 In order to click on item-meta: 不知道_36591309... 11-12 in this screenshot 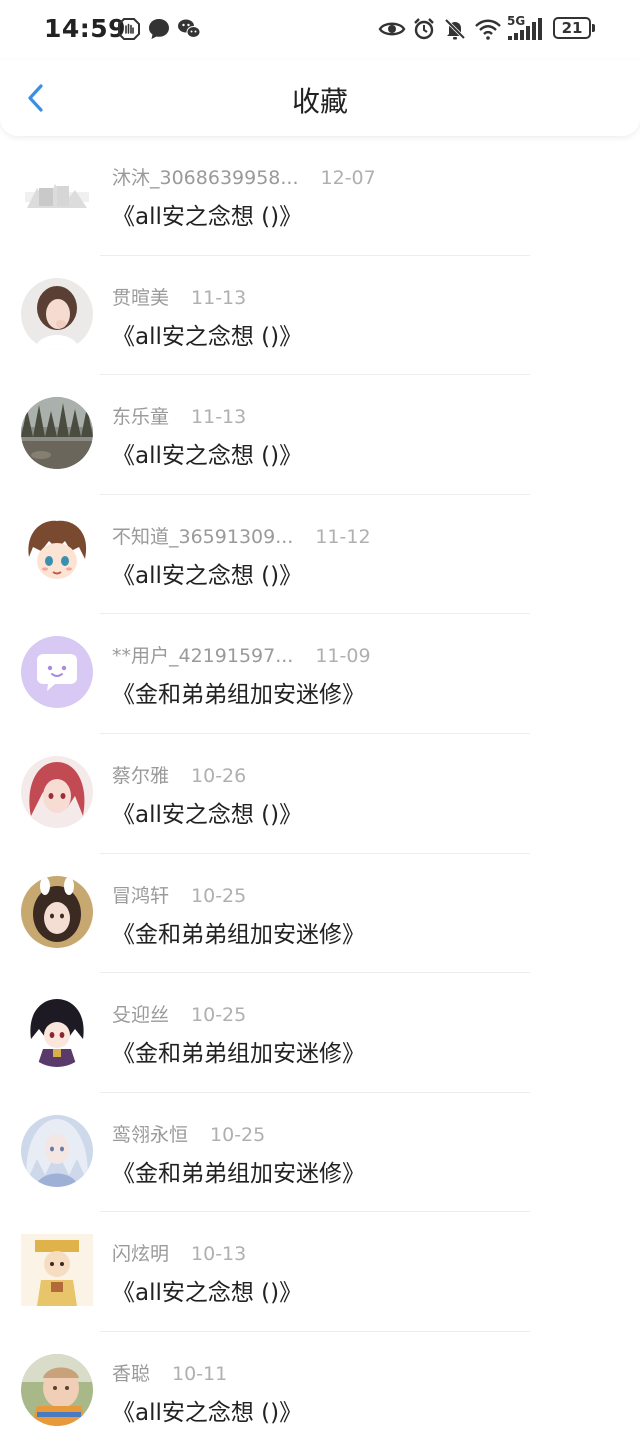, I will do `click(241, 535)`.